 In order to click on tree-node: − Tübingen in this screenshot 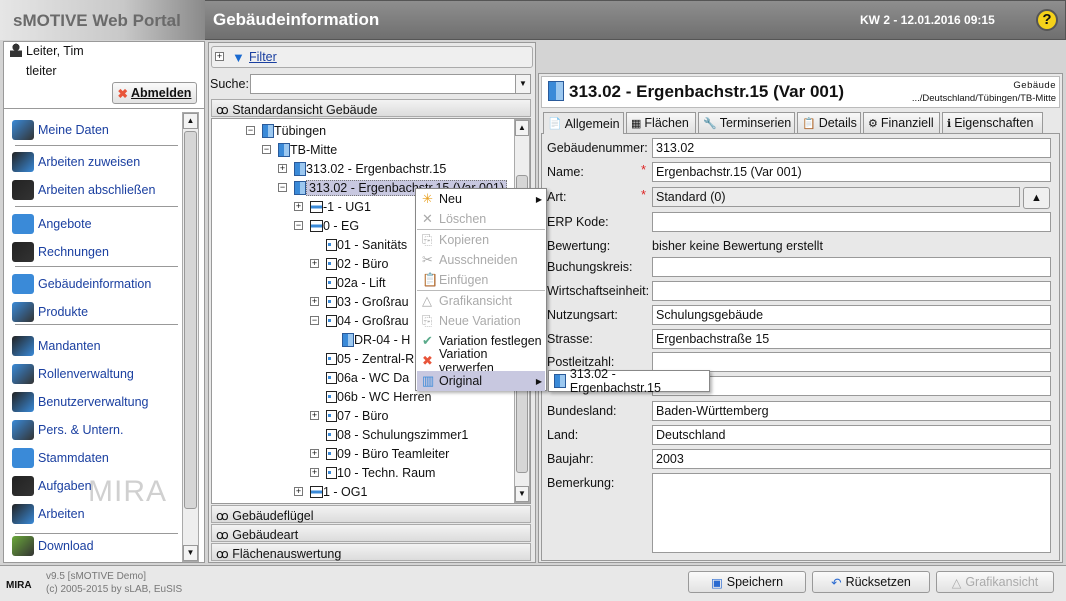, I will do `click(286, 130)`.